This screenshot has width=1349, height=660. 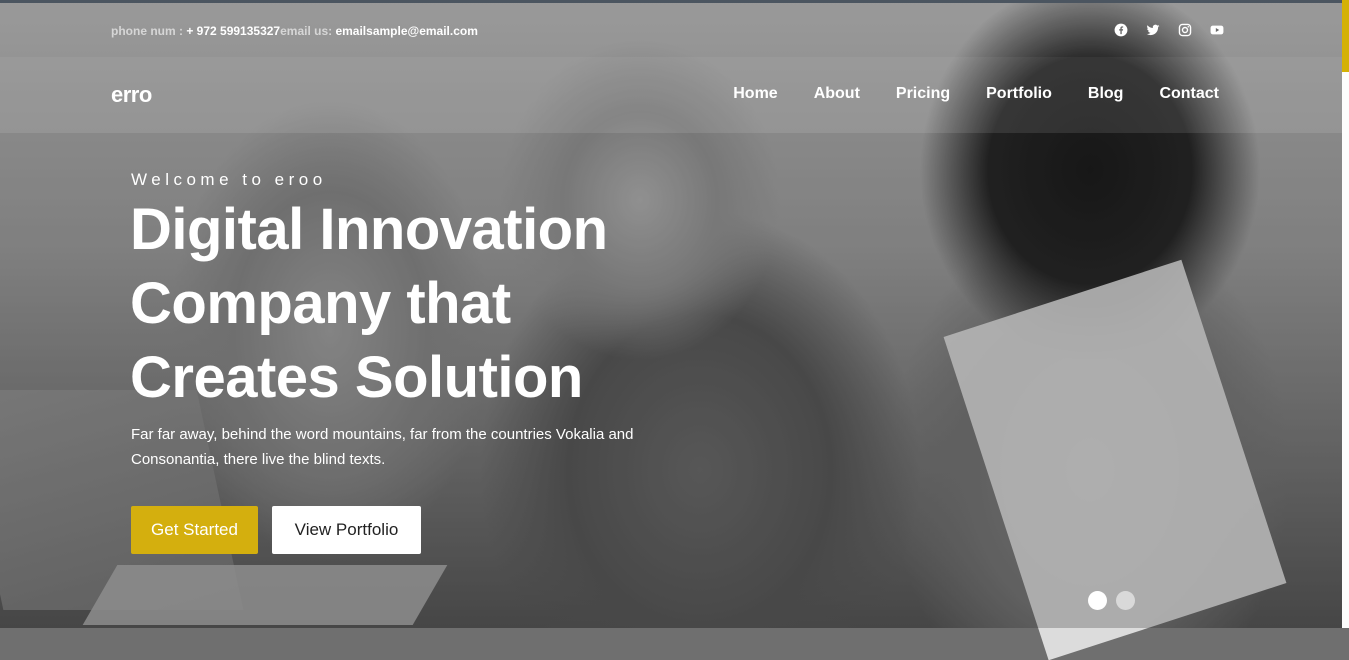 What do you see at coordinates (1153, 30) in the screenshot?
I see `twitter-icon` at bounding box center [1153, 30].